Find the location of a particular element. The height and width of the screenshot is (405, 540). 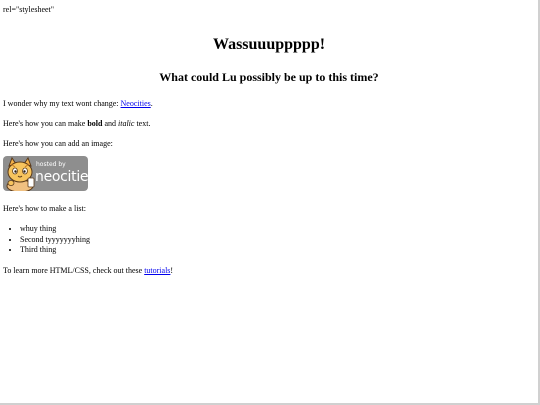

badge-brand-text: neocities is located at coordinates (61, 177).